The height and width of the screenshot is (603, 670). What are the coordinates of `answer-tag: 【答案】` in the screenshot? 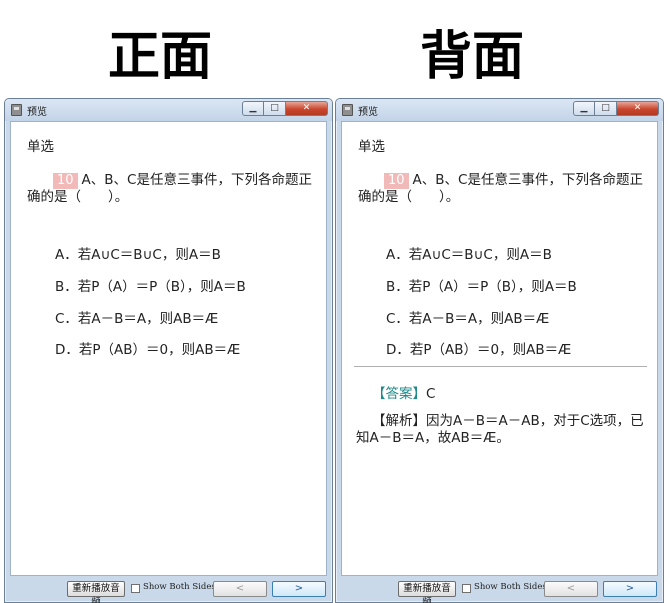 It's located at (399, 394).